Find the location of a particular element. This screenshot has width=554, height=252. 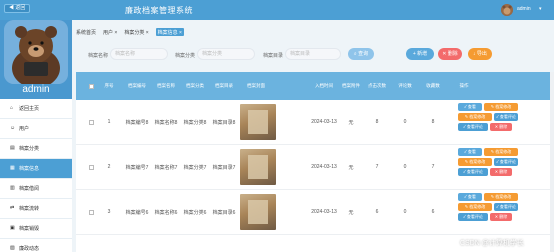

chevron-down-icon: ▾ is located at coordinates (540, 9).